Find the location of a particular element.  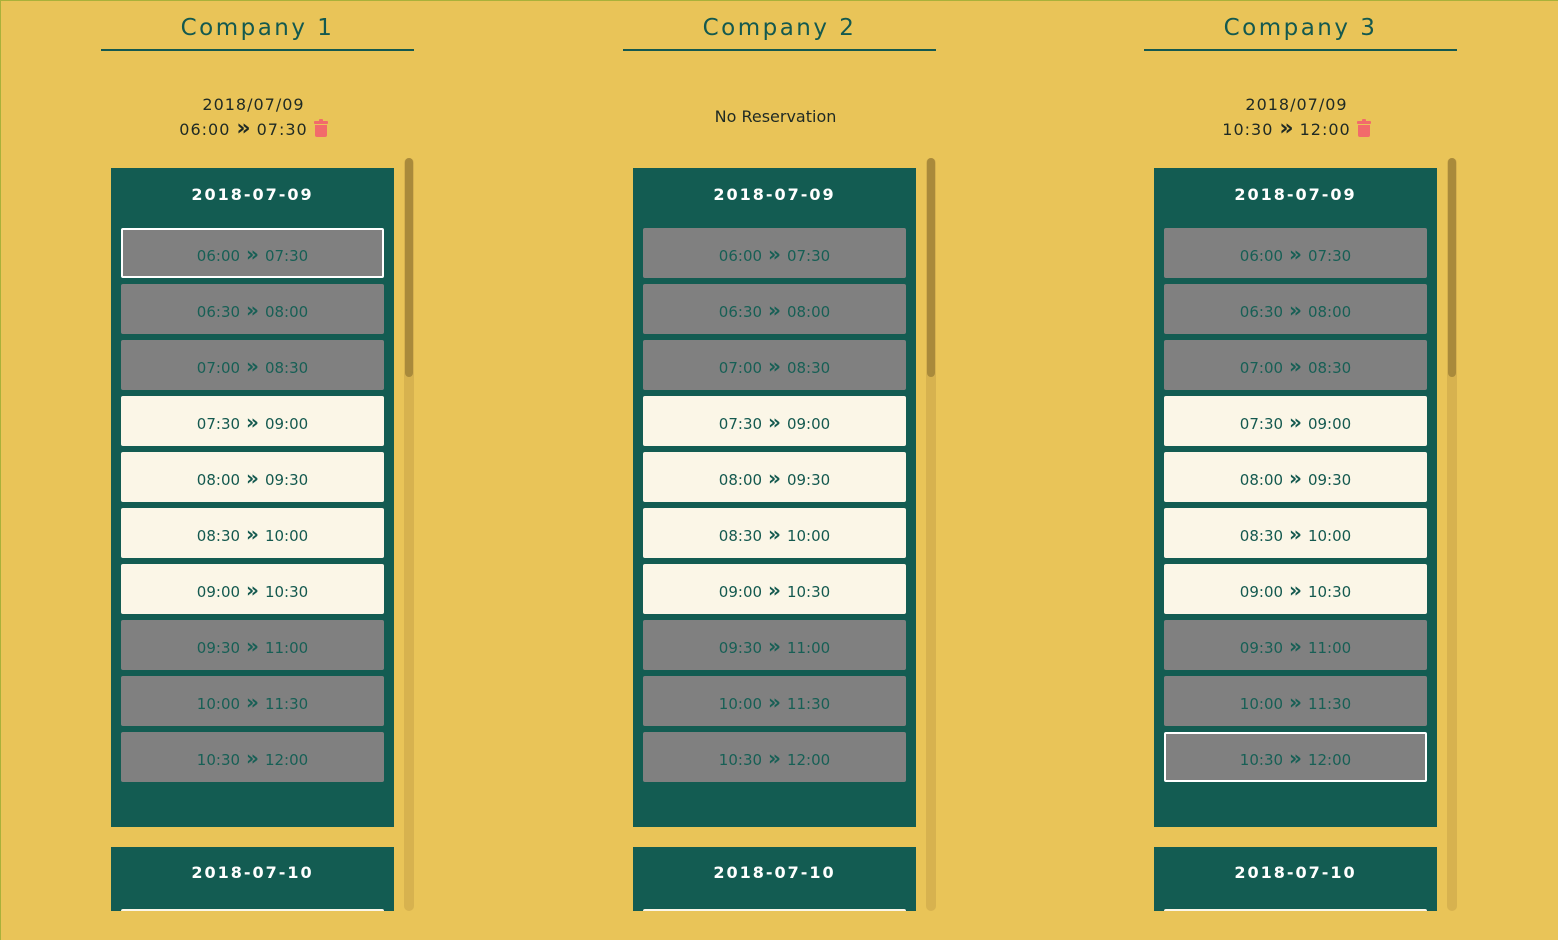

current-reservation: No Reservation is located at coordinates (775, 111).